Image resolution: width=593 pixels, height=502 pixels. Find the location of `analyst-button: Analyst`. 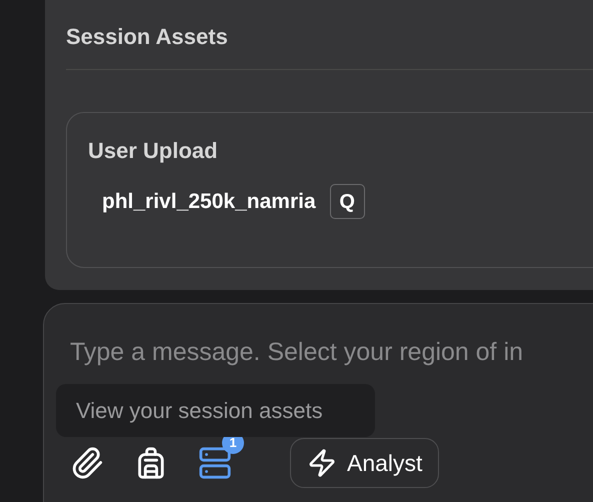

analyst-button: Analyst is located at coordinates (365, 463).